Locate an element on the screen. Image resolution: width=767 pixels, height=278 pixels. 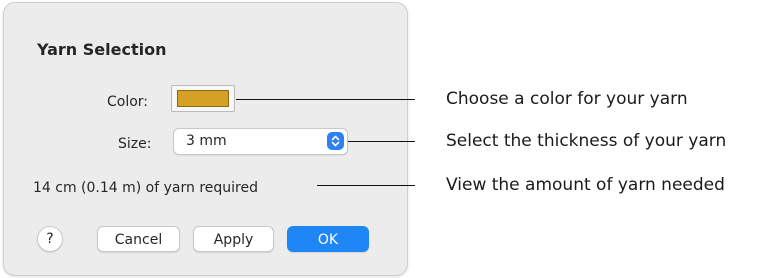
callout-amount-text: View the amount of yarn needed is located at coordinates (585, 185).